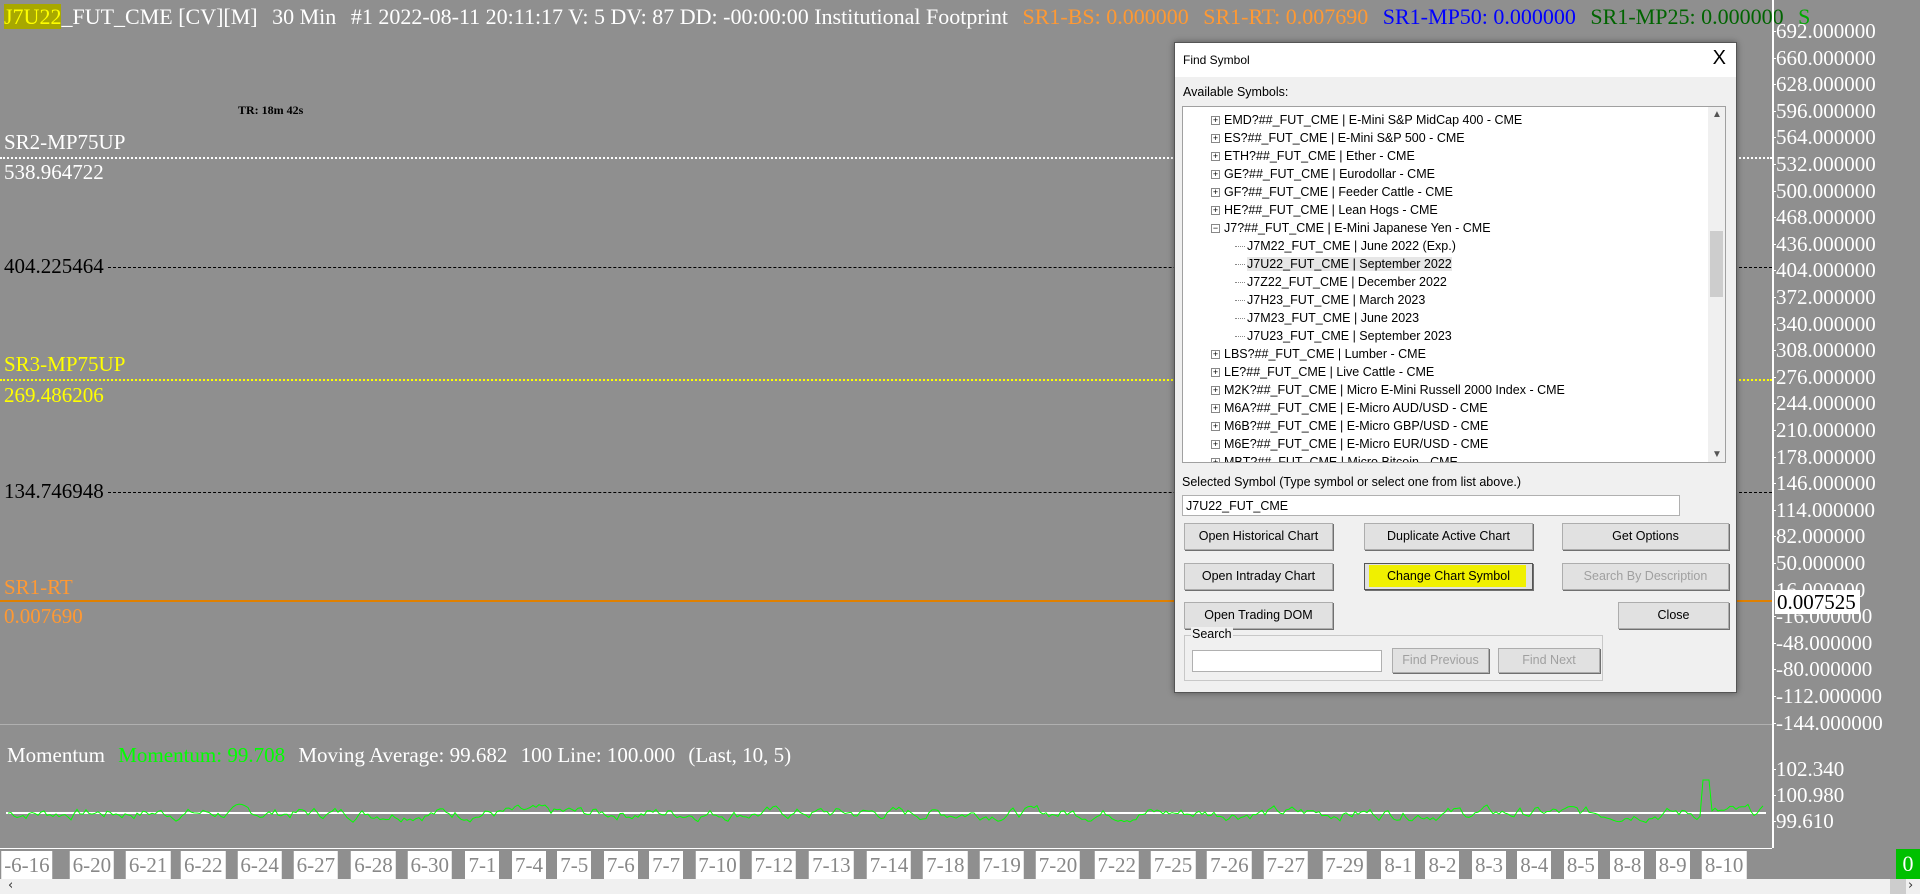 The height and width of the screenshot is (894, 1920). Describe the element at coordinates (38, 587) in the screenshot. I see `level-label-sr1-rt: SR1-RT` at that location.